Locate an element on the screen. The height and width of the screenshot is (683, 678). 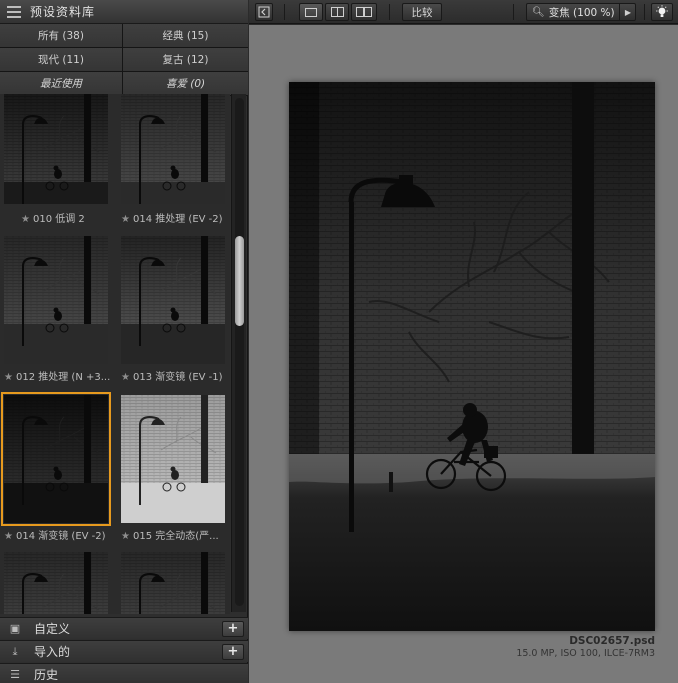
split-view-button is located at coordinates (337, 12).